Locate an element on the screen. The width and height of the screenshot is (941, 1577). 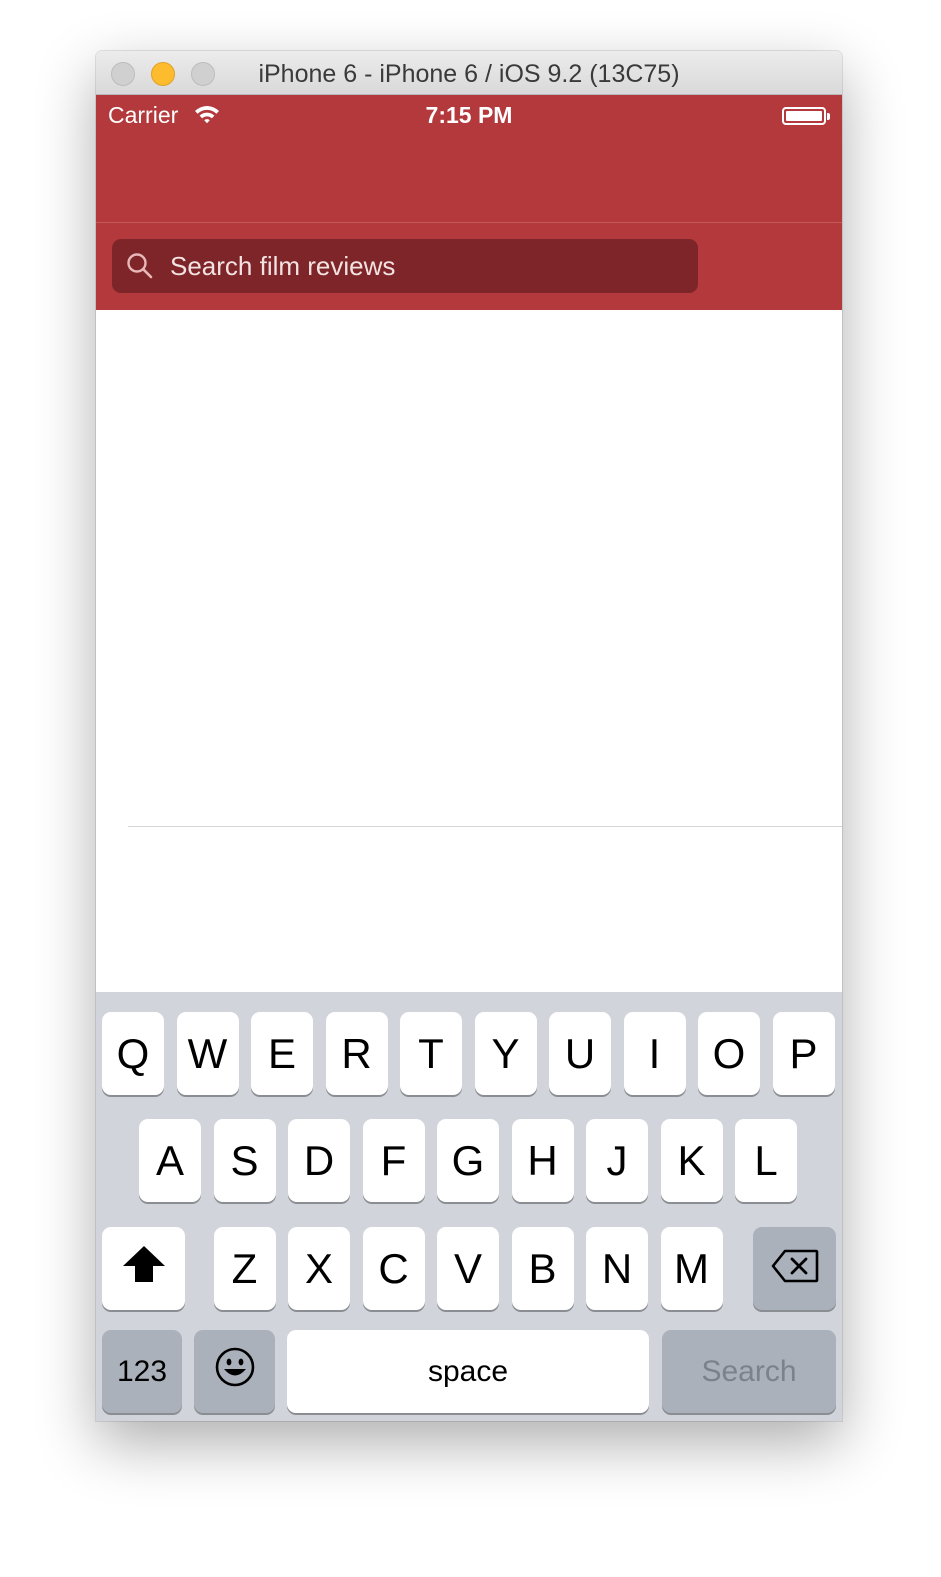
status-bar: Carrier 7:15 PM is located at coordinates (469, 117).